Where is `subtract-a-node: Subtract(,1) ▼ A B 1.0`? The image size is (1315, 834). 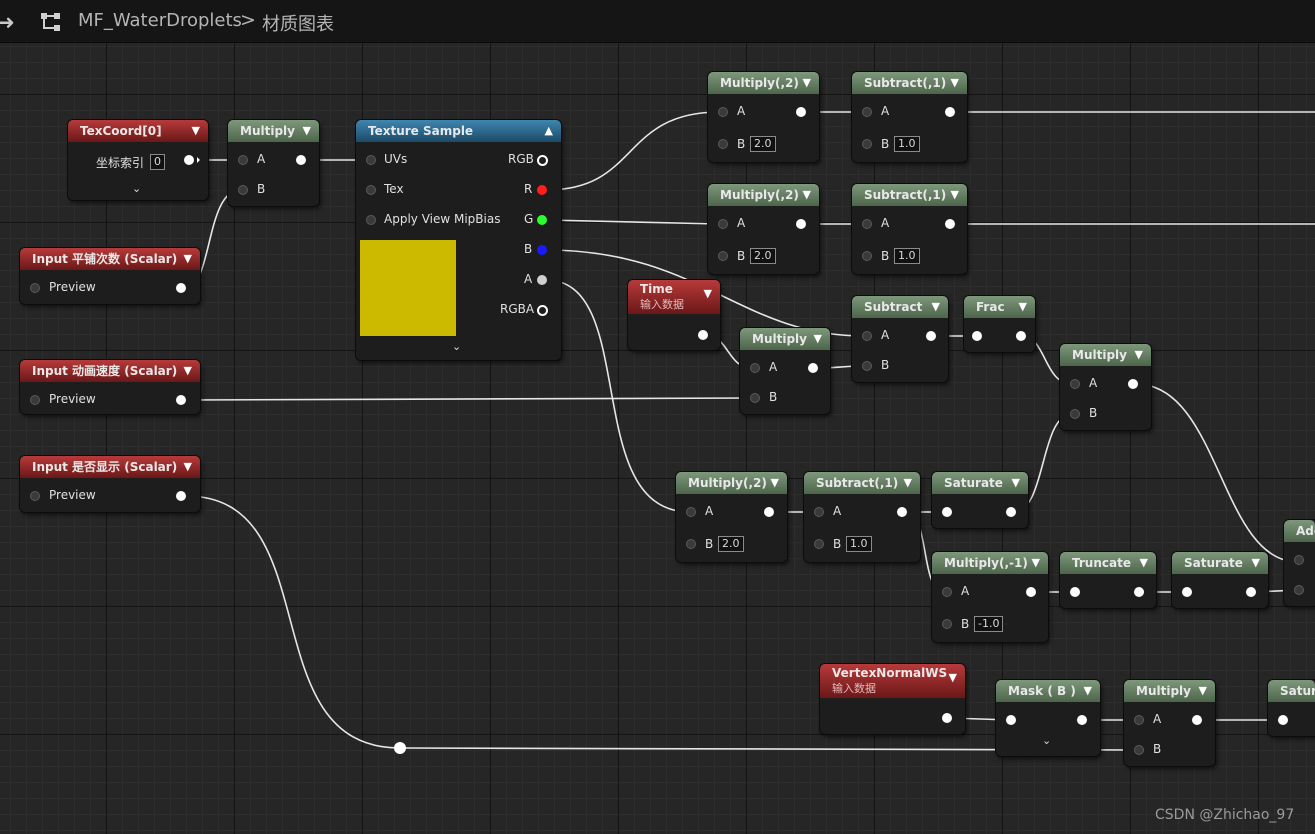 subtract-a-node: Subtract(,1) ▼ A B 1.0 is located at coordinates (862, 517).